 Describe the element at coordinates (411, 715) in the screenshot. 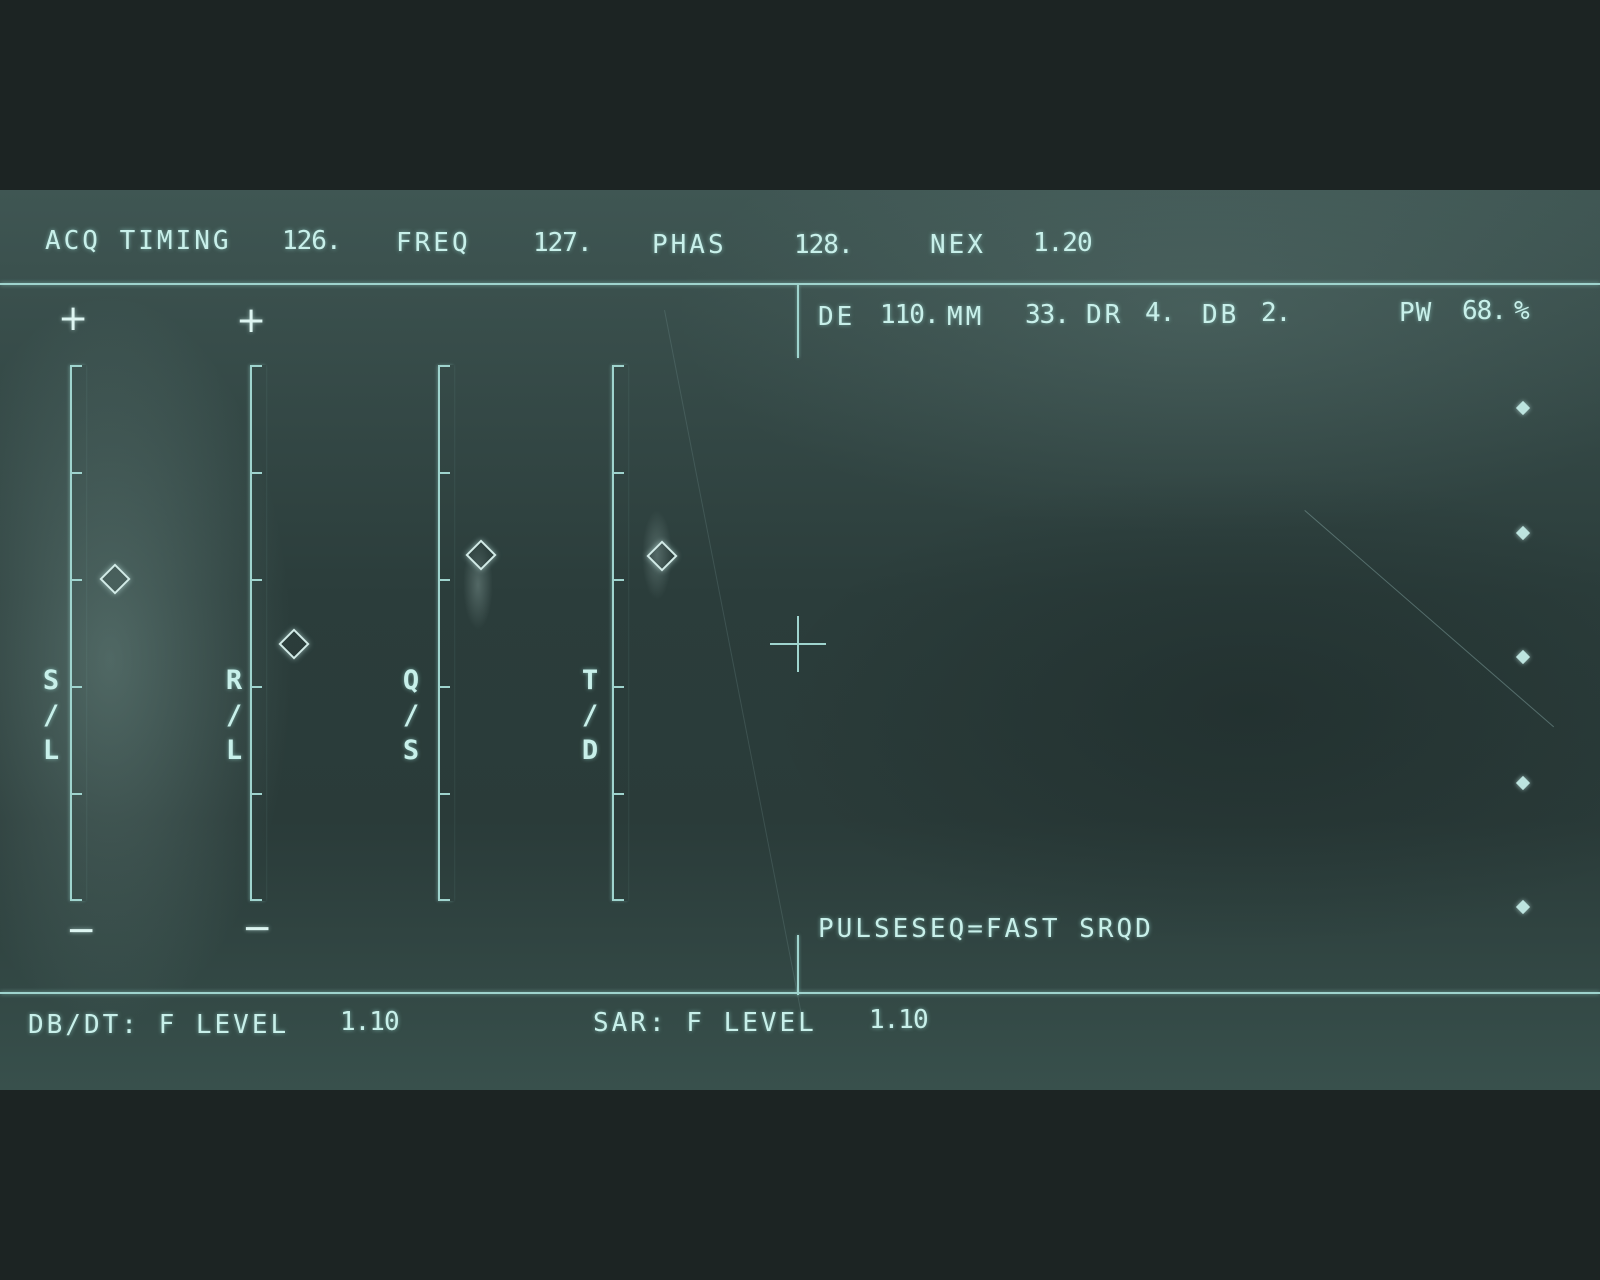

I see `qs-axis-label: Q / S` at that location.